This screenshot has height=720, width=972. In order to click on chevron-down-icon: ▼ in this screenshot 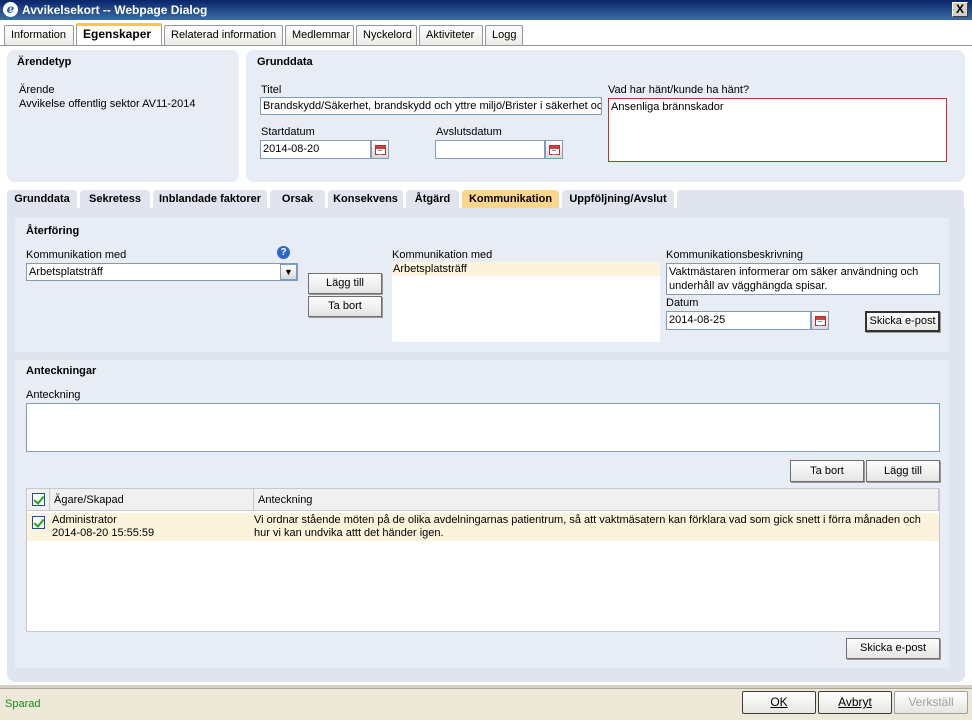, I will do `click(288, 272)`.